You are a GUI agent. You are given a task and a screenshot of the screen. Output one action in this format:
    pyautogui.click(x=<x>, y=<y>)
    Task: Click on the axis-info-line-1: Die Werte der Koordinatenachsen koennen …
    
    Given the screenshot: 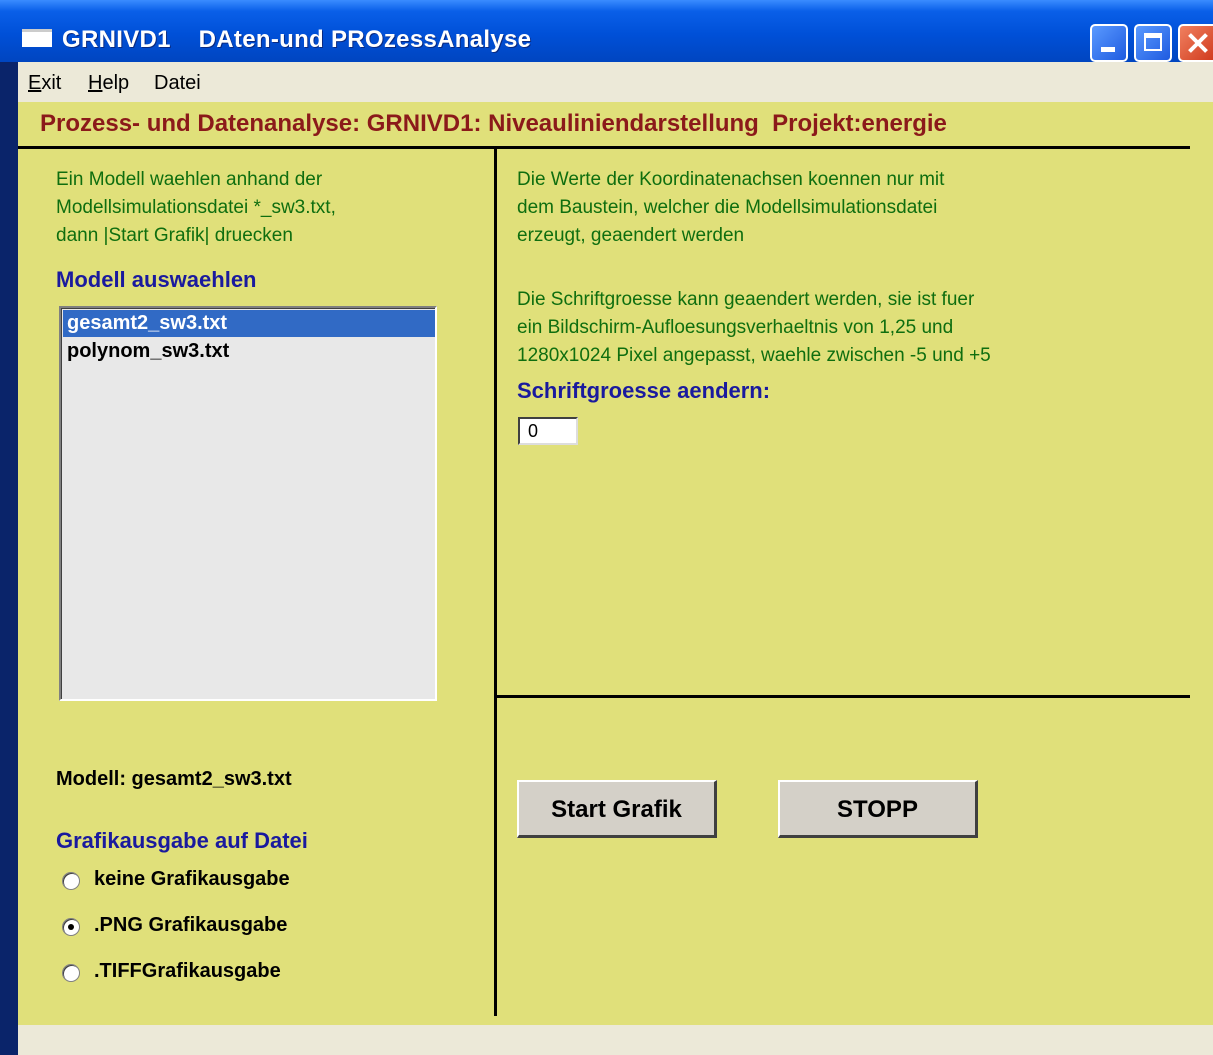 What is the action you would take?
    pyautogui.click(x=731, y=179)
    